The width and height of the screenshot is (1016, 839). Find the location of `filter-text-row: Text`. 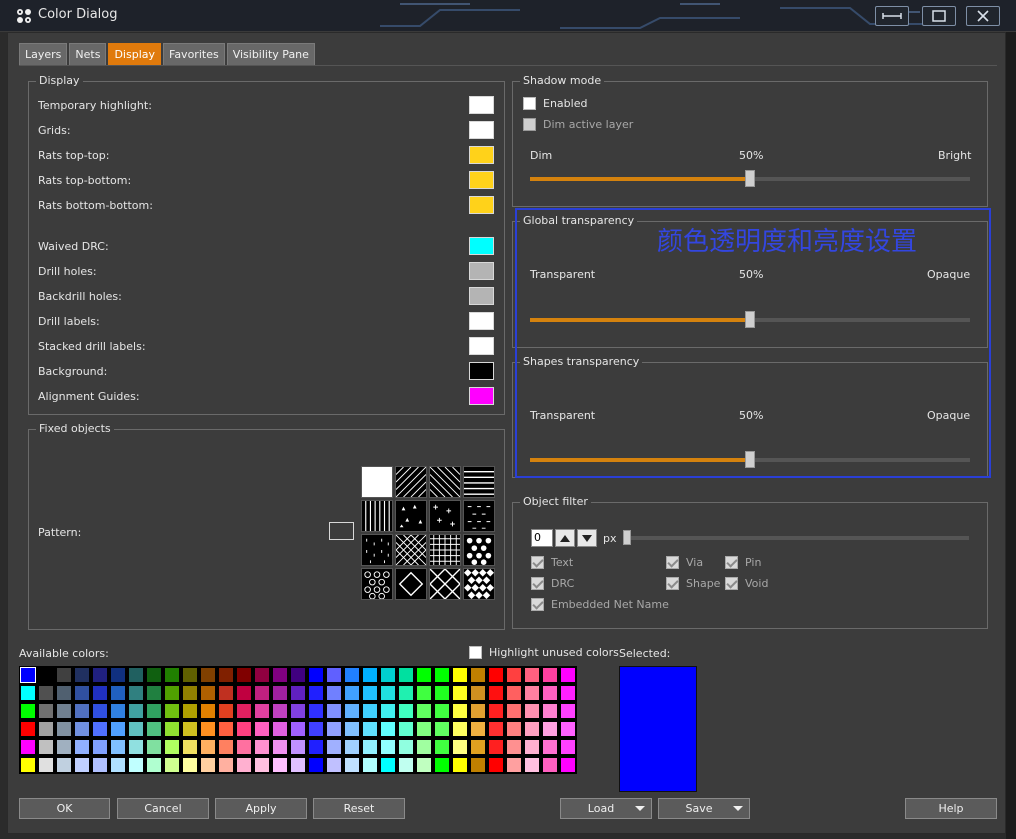

filter-text-row: Text is located at coordinates (552, 562).